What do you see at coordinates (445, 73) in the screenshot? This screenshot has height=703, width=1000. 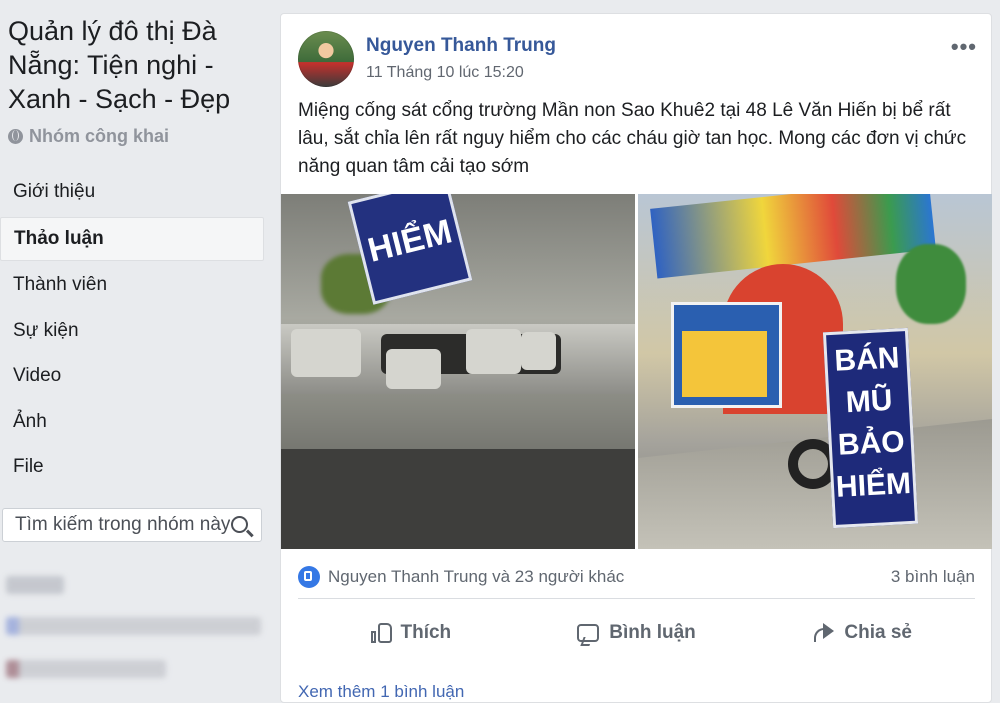 I see `post-timestamp: 11 Tháng 10 lúc 15:20` at bounding box center [445, 73].